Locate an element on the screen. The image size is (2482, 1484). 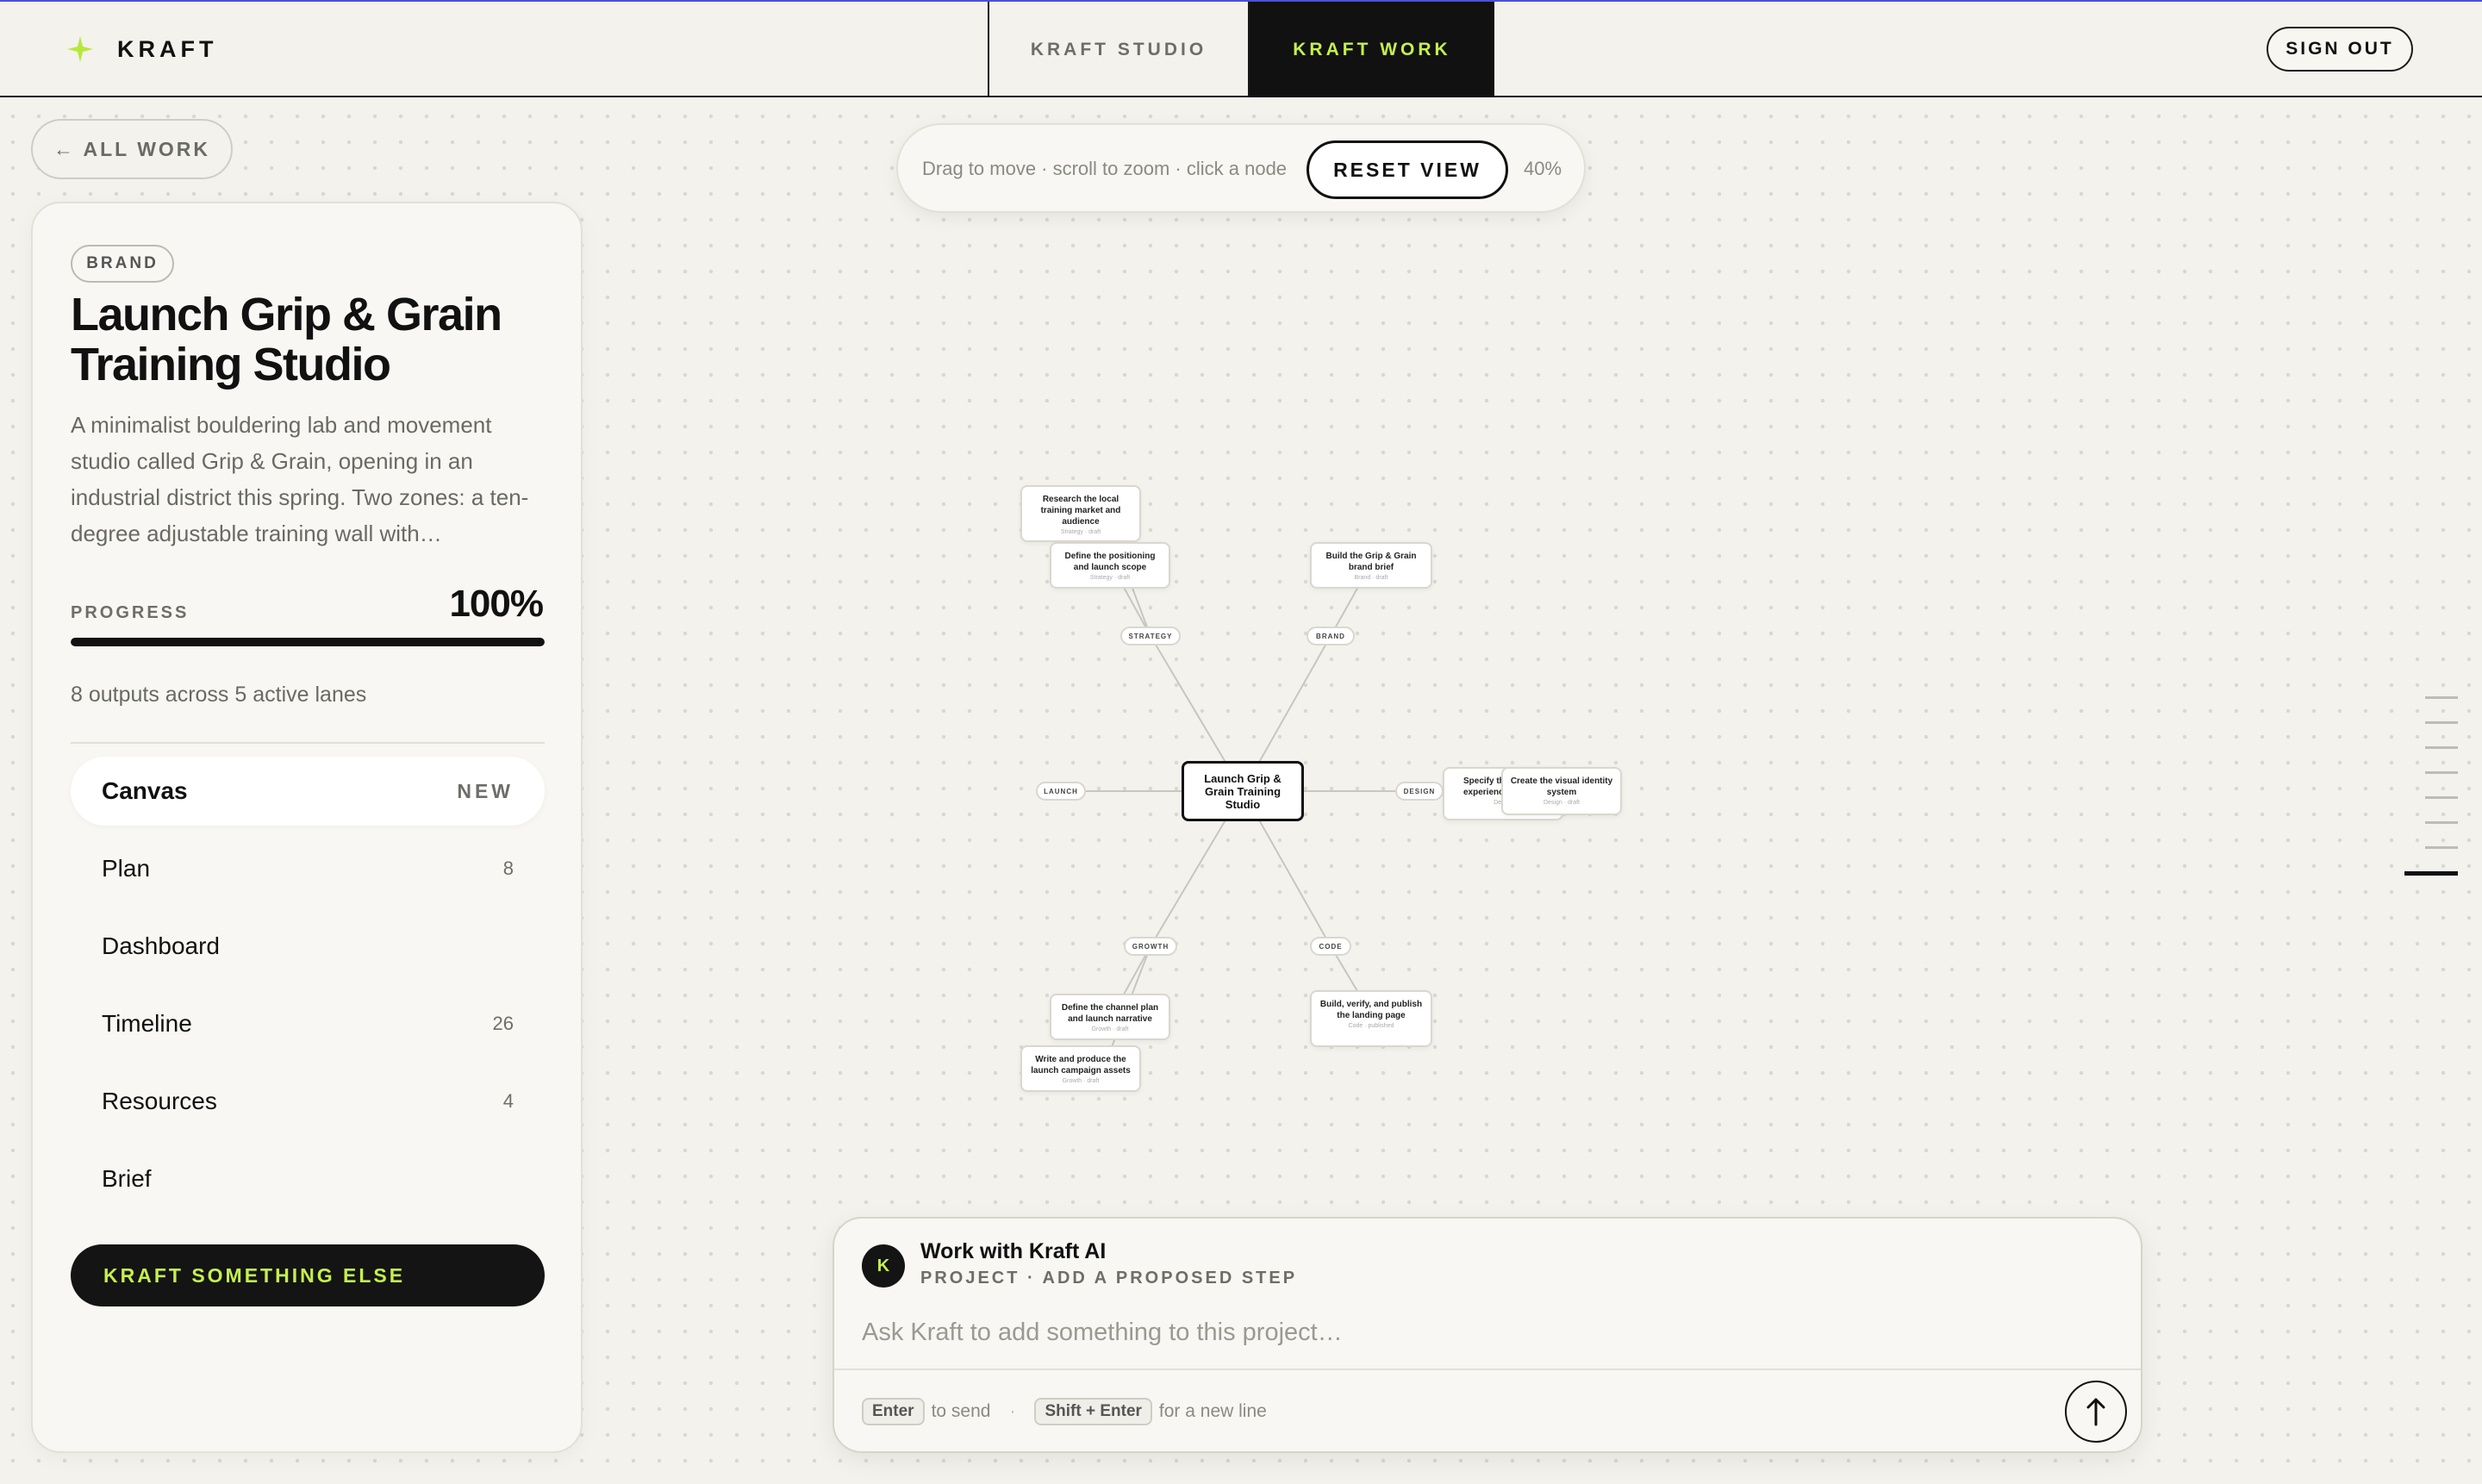
progress-bar-fill is located at coordinates (308, 642).